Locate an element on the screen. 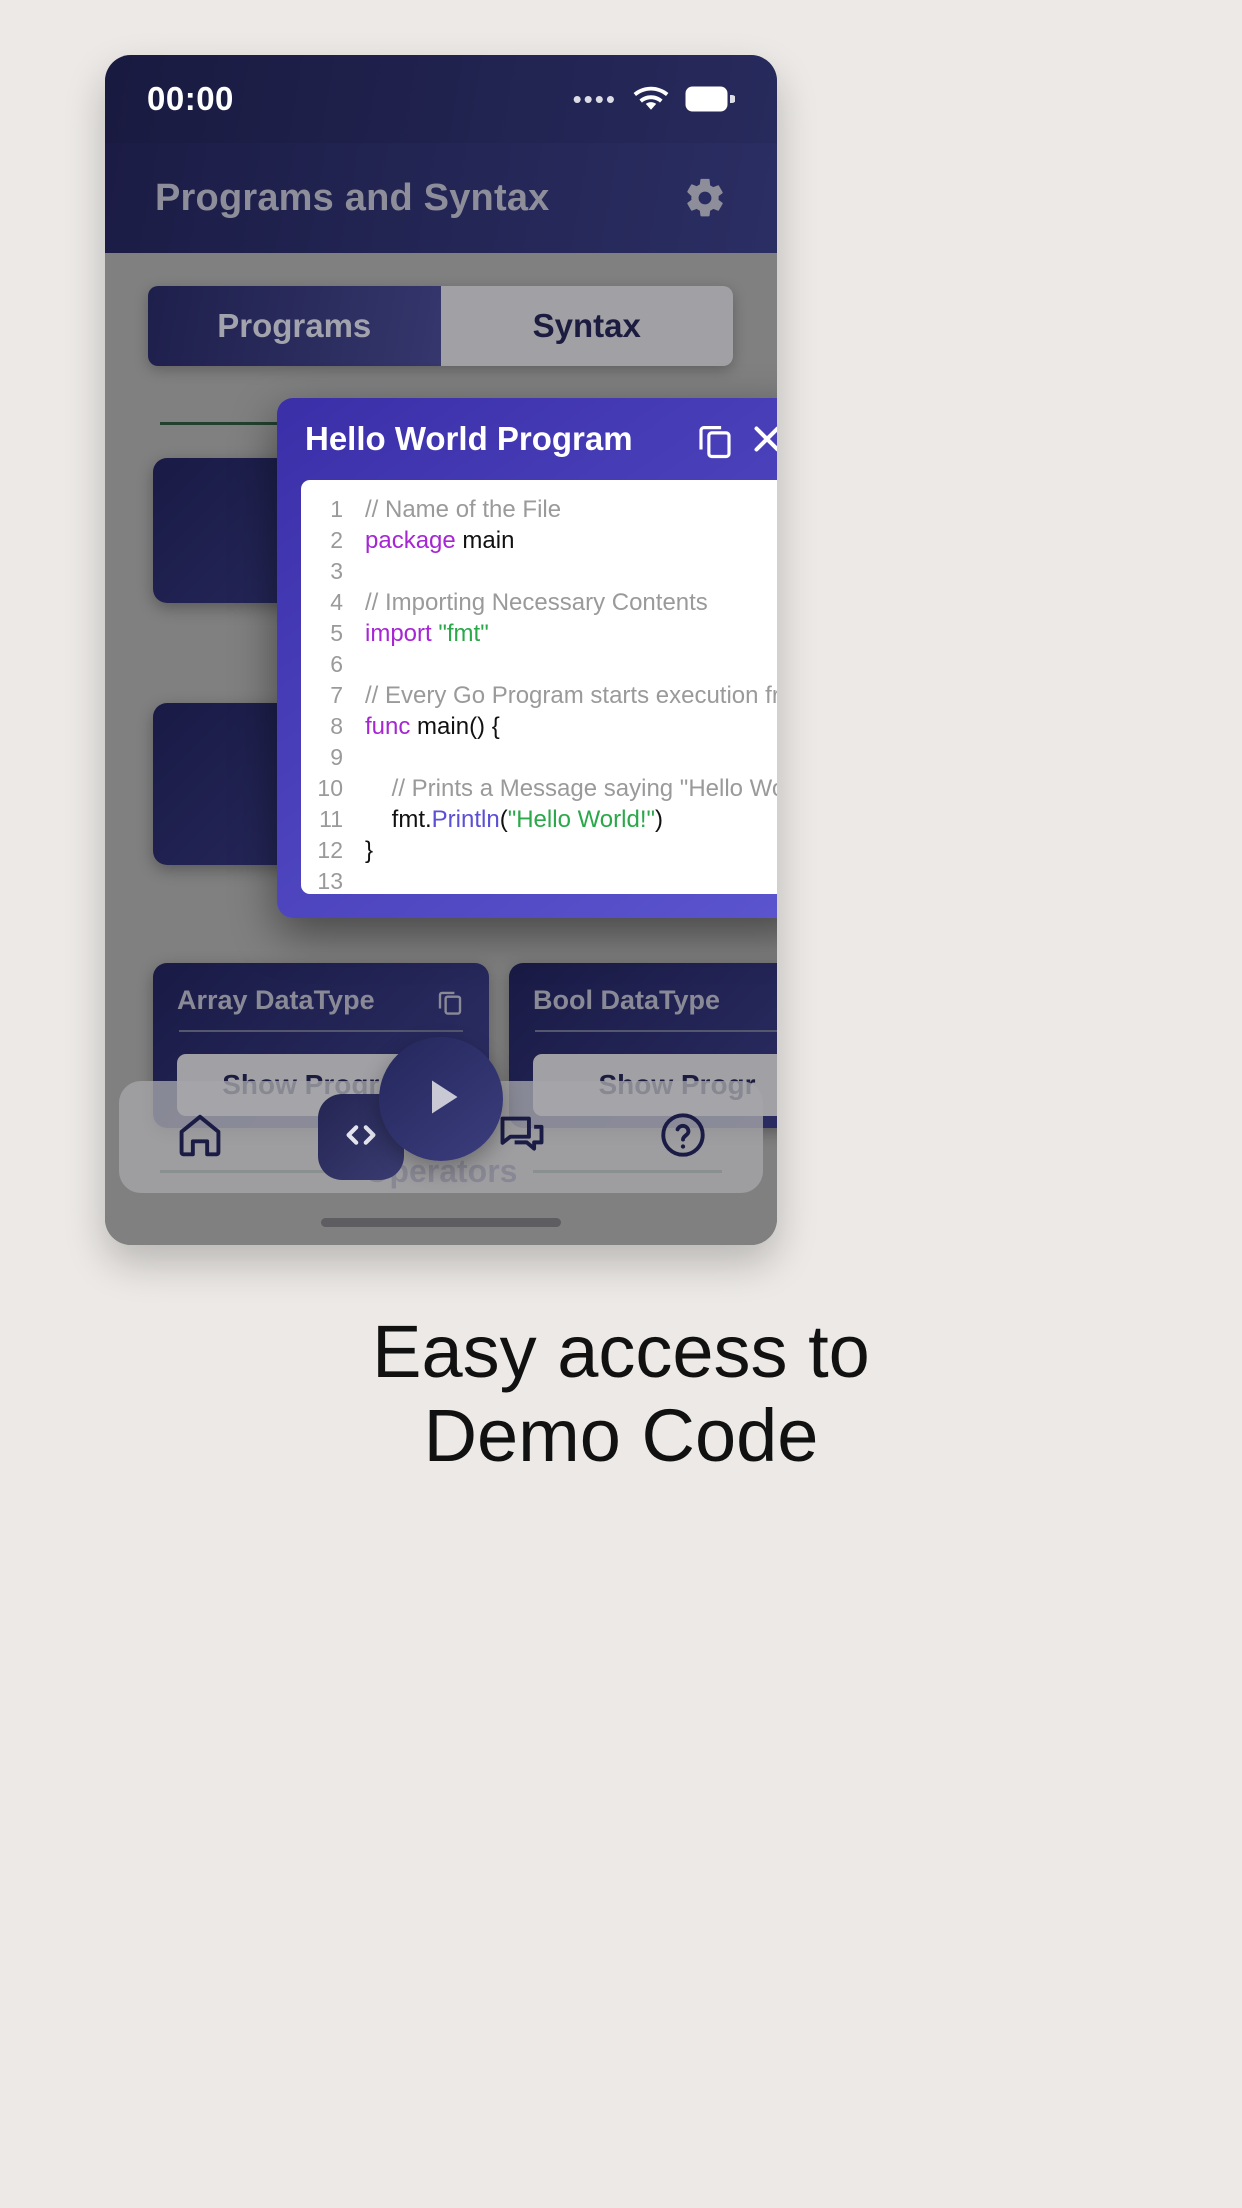 This screenshot has width=1242, height=2208. card-title: Bool DataType is located at coordinates (627, 1000).